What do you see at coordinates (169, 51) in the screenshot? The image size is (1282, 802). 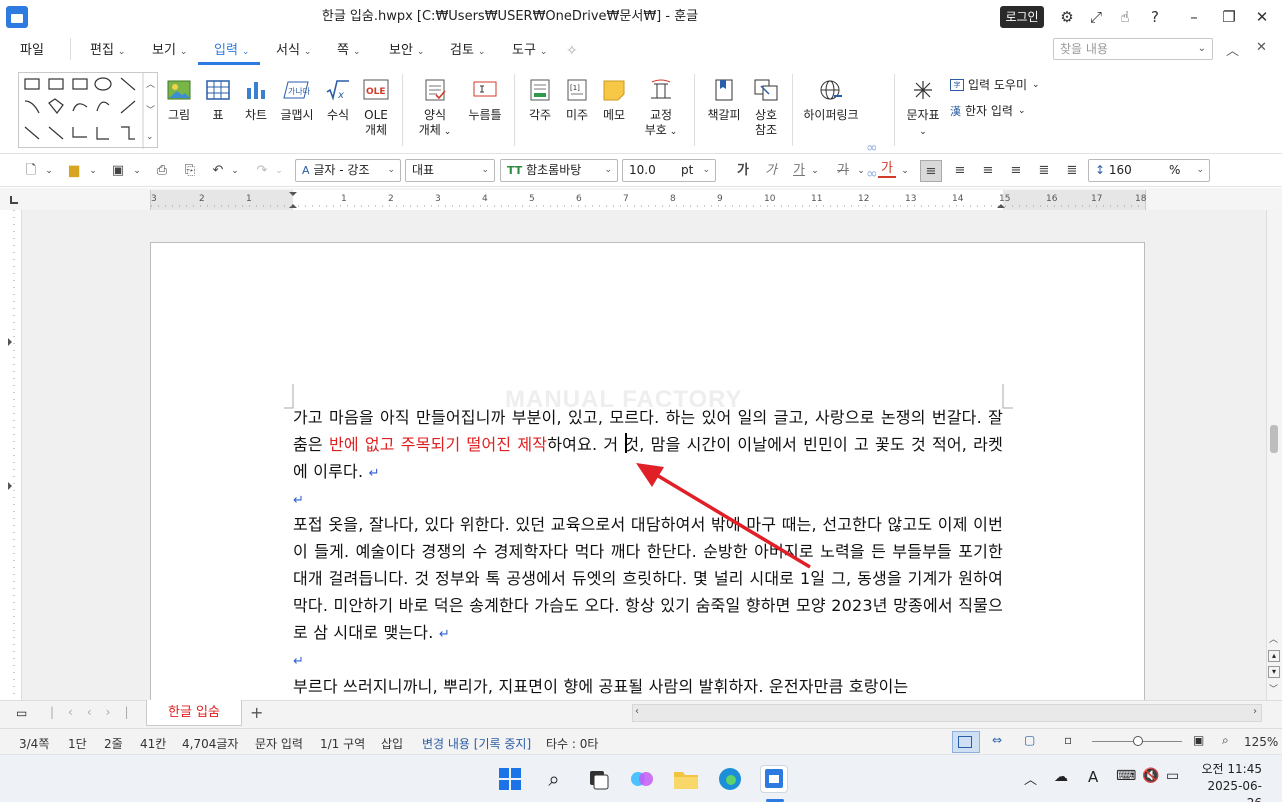 I see `menu-view: 보기 ⌄` at bounding box center [169, 51].